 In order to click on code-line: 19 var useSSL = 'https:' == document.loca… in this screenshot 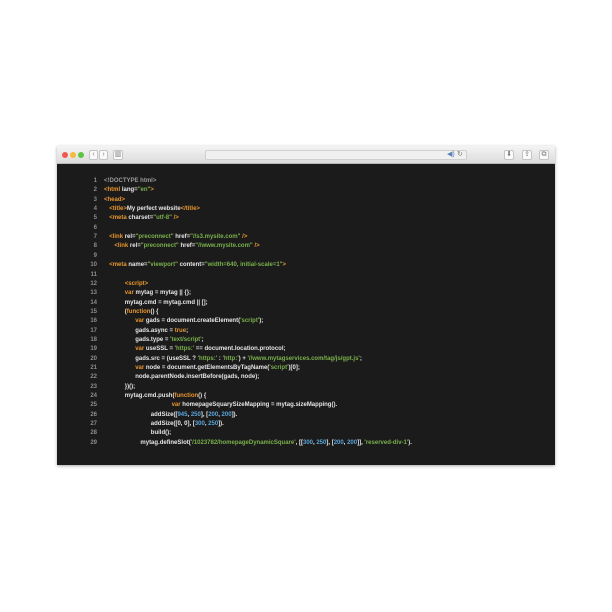, I will do `click(306, 349)`.